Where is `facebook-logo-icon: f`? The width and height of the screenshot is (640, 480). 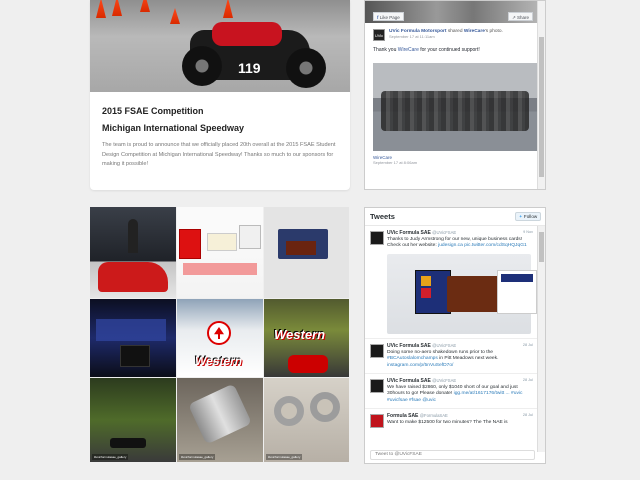
facebook-logo-icon: f is located at coordinates (378, 17).